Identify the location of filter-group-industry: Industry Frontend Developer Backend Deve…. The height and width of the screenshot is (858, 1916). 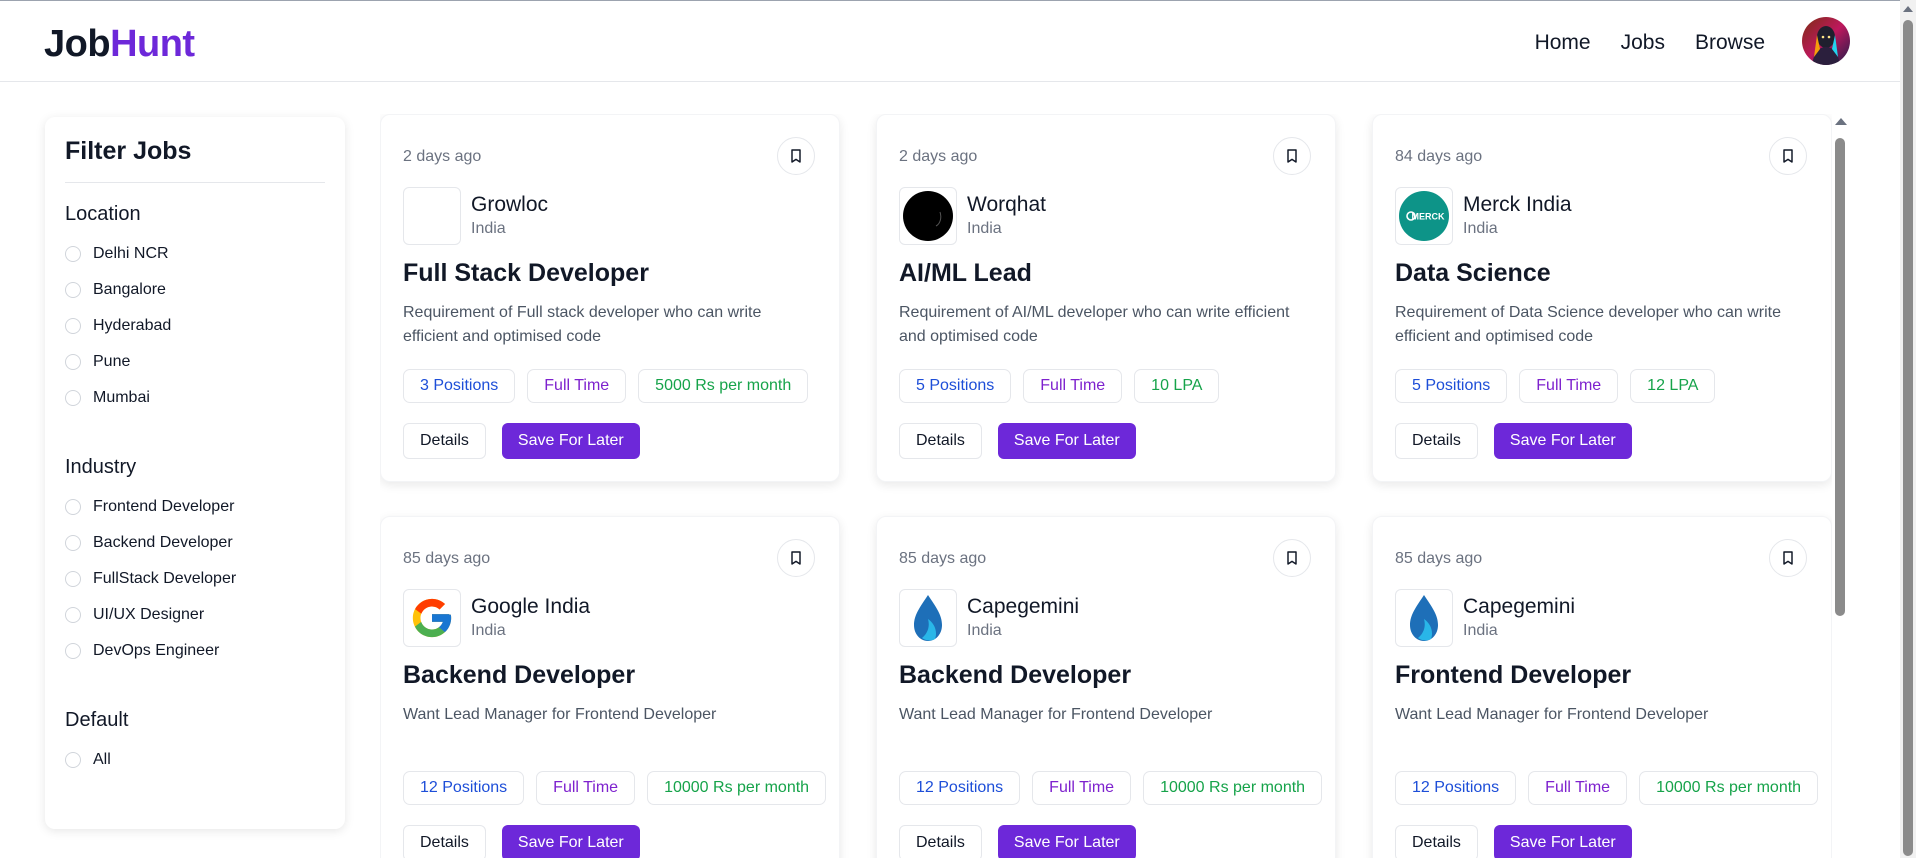
(195, 562).